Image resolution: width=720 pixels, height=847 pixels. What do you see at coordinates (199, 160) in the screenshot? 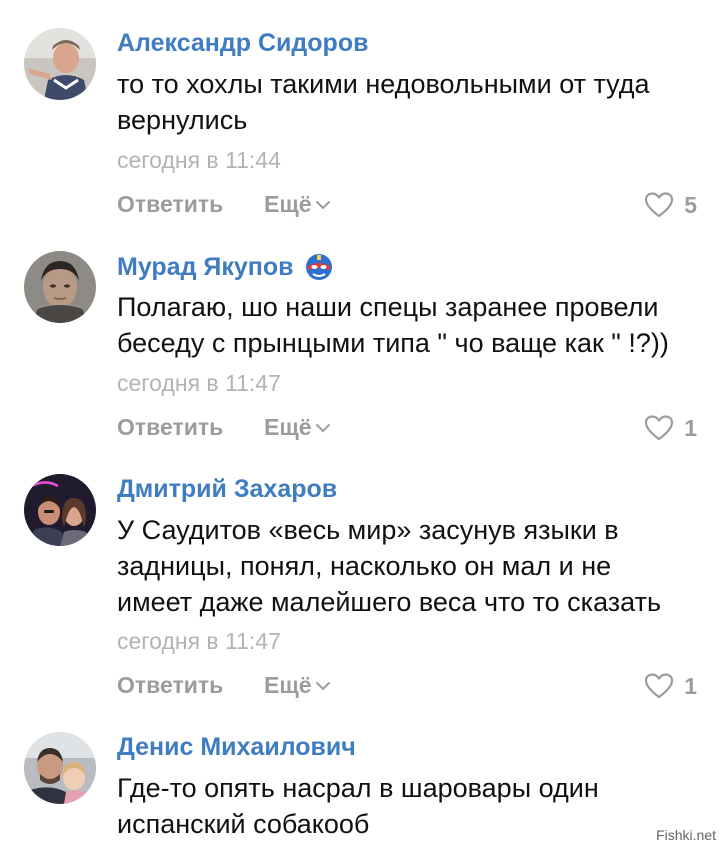
I see `comment-timestamp: сегодня в 11:44` at bounding box center [199, 160].